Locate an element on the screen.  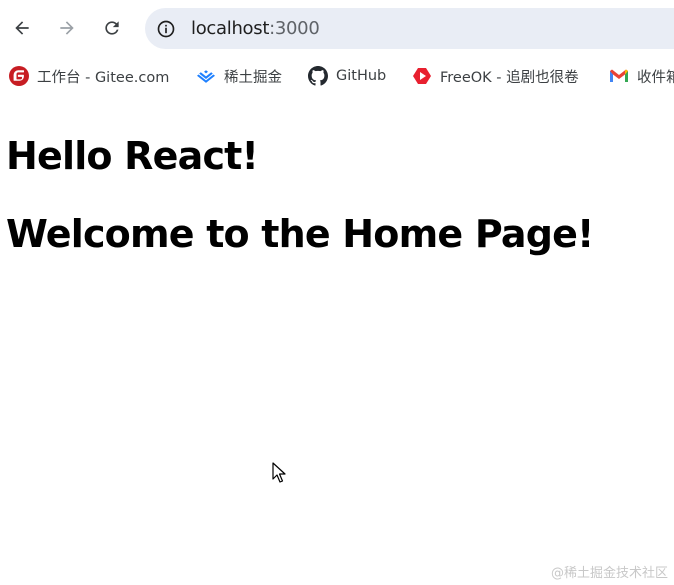
gmail-icon is located at coordinates (619, 76).